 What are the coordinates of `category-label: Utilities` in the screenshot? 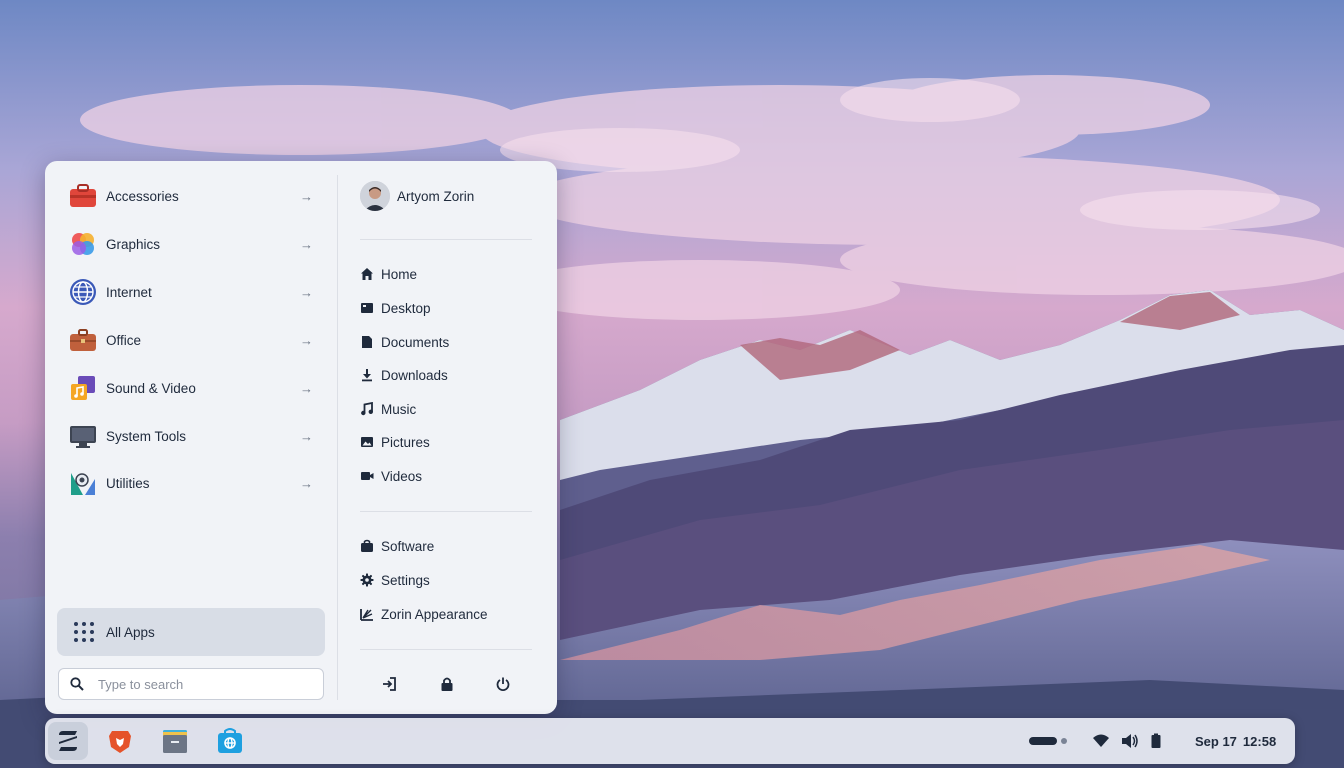 It's located at (128, 483).